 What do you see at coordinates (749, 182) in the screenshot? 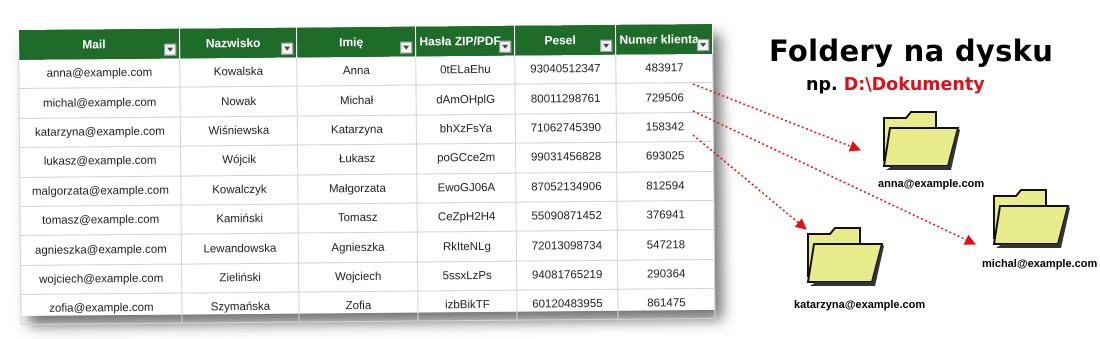
I see `arrow-katarzyna` at bounding box center [749, 182].